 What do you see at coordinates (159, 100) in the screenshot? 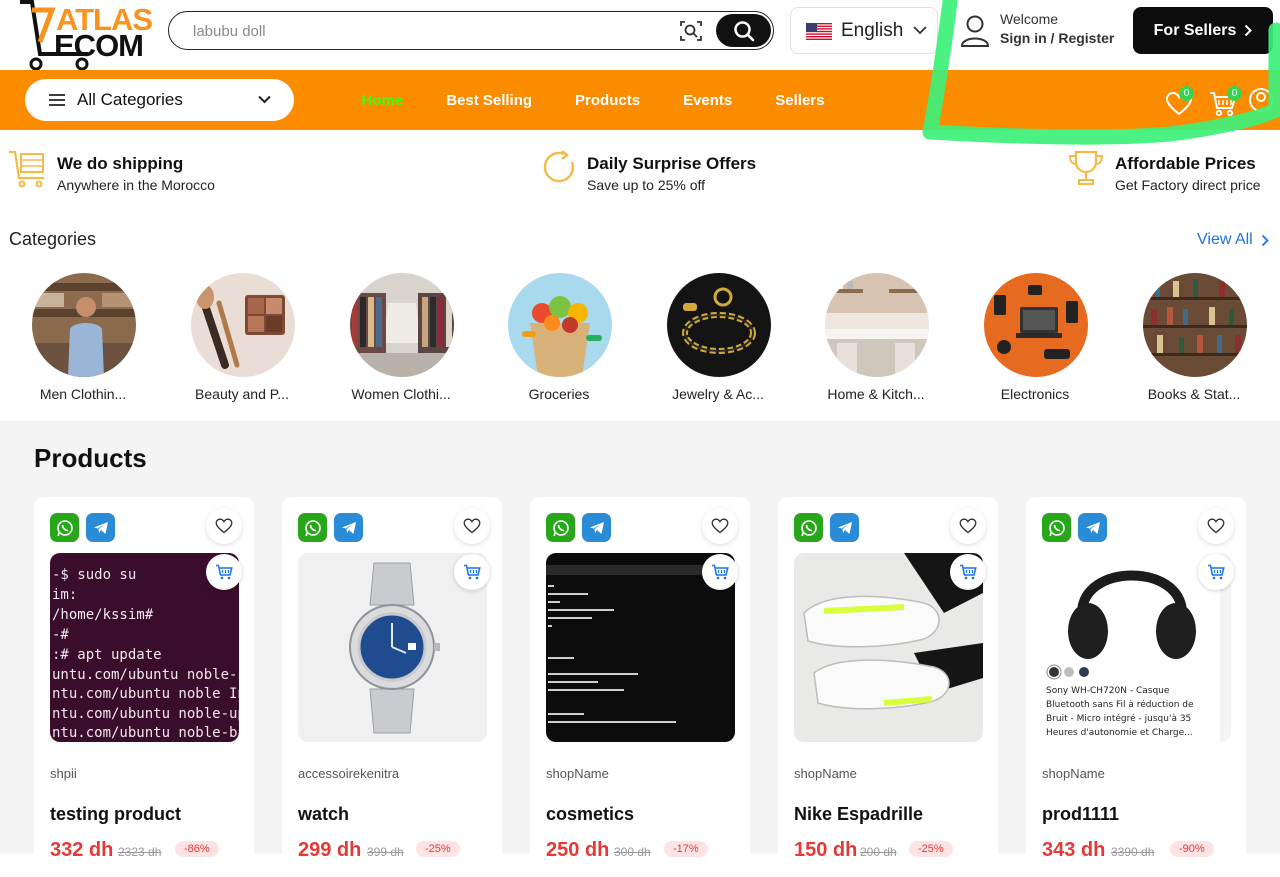
I see `all-categories-dropdown: All Categories` at bounding box center [159, 100].